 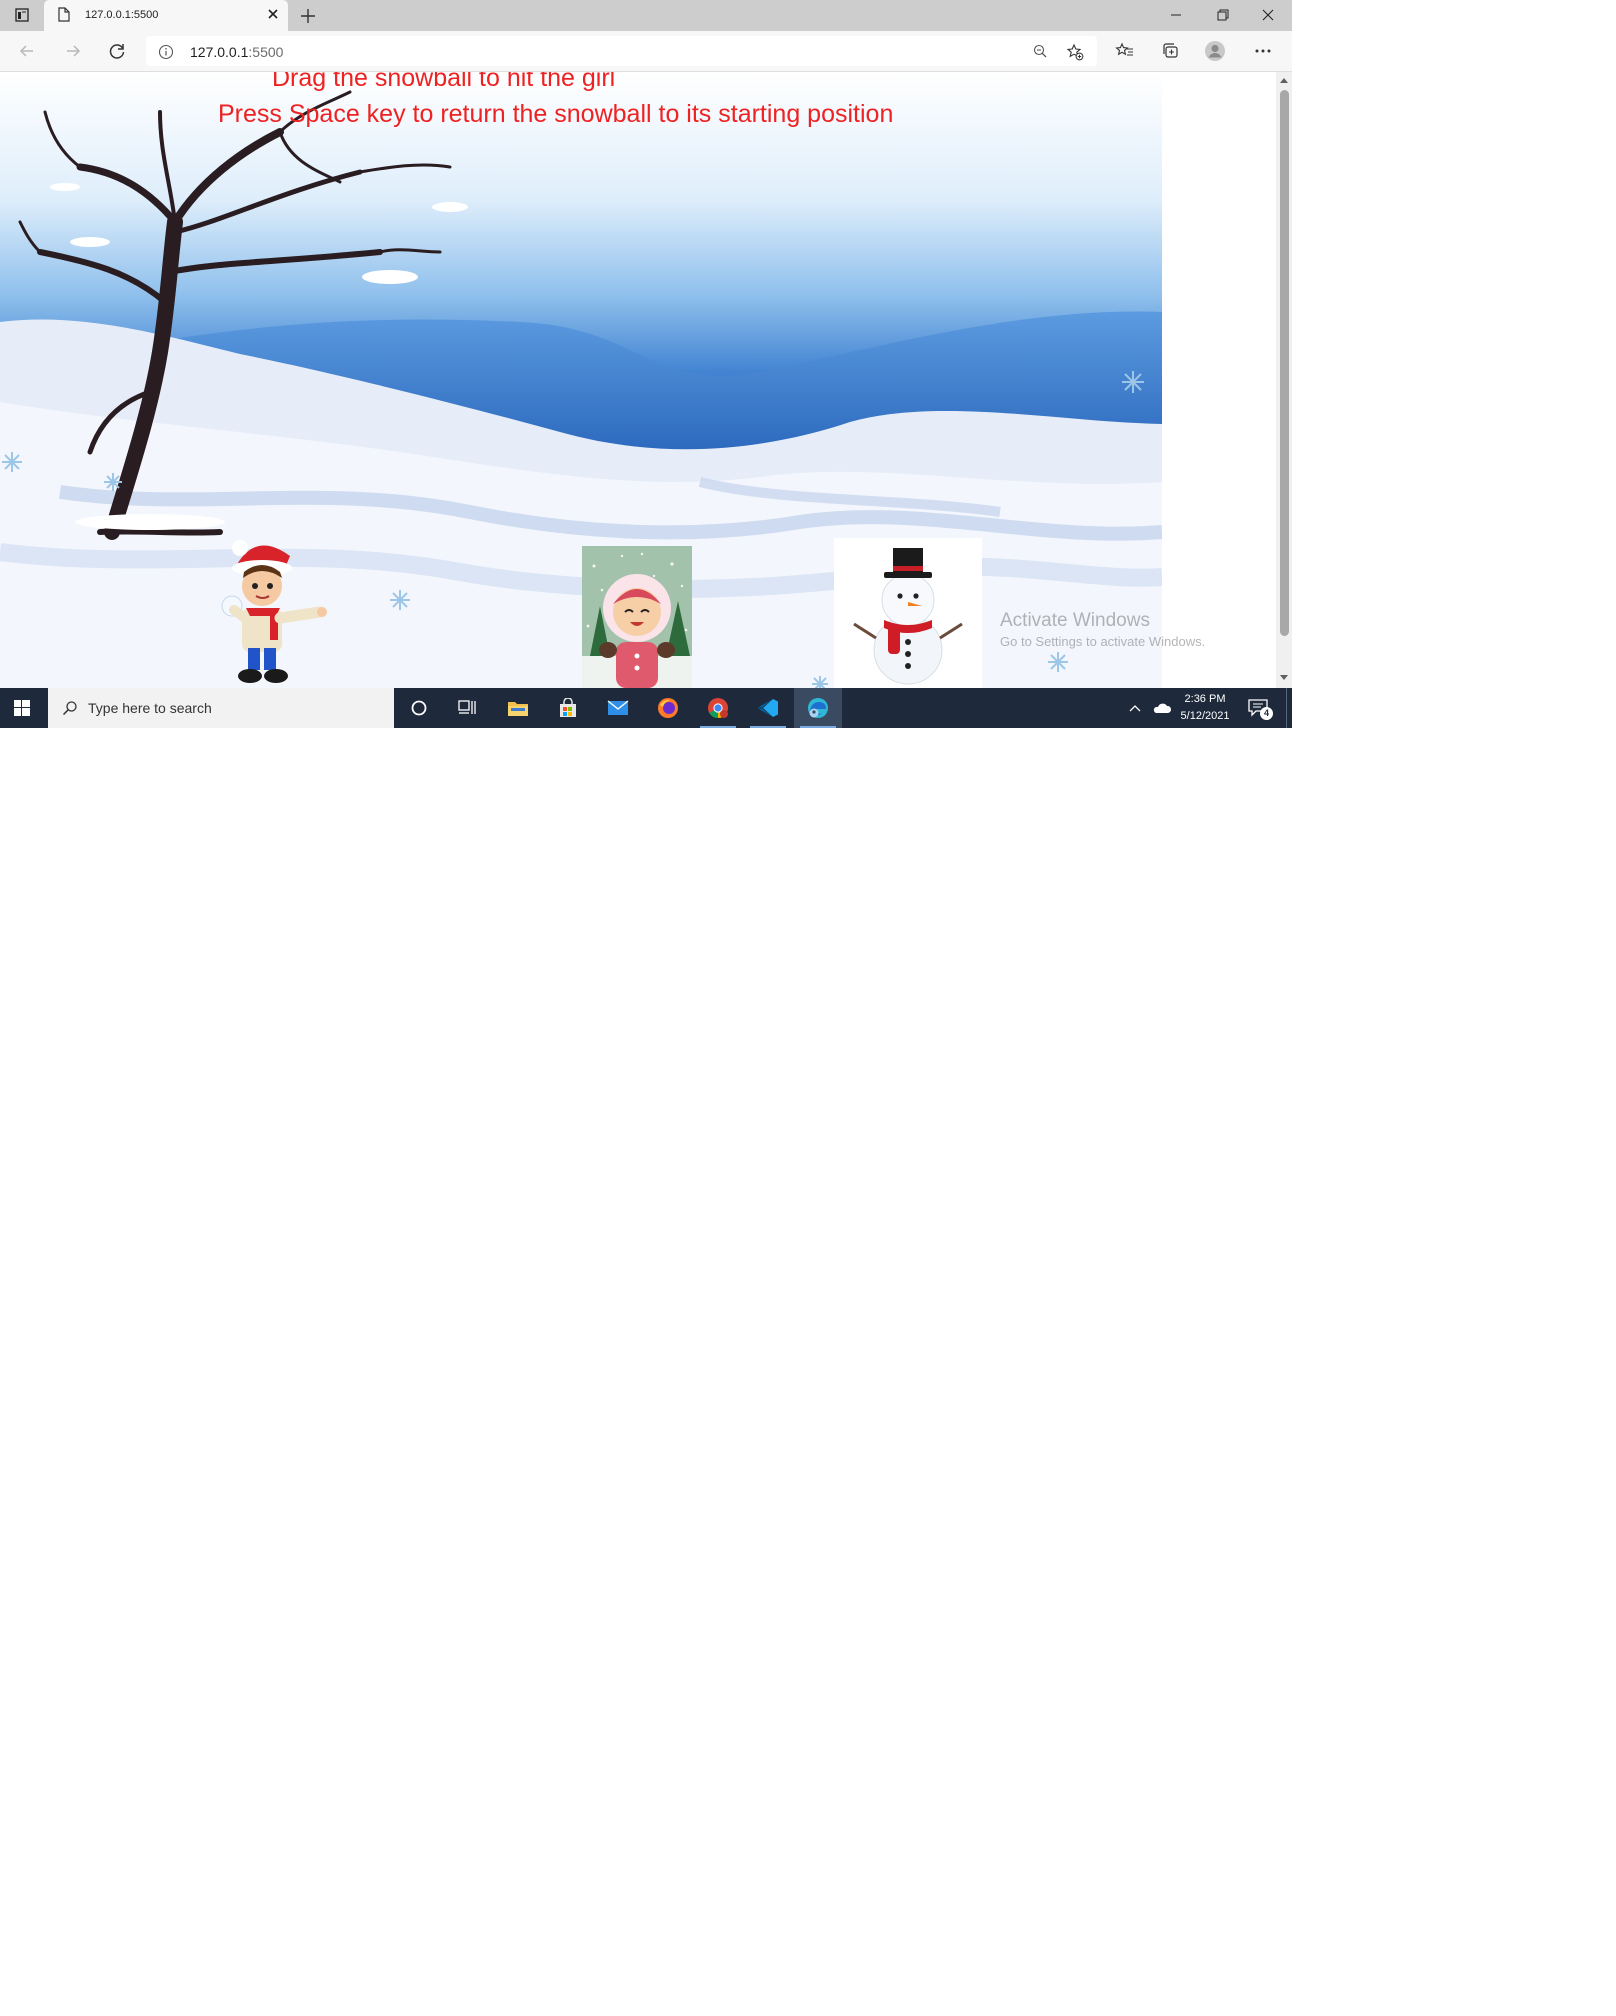 What do you see at coordinates (1075, 52) in the screenshot?
I see `add-favorite-icon` at bounding box center [1075, 52].